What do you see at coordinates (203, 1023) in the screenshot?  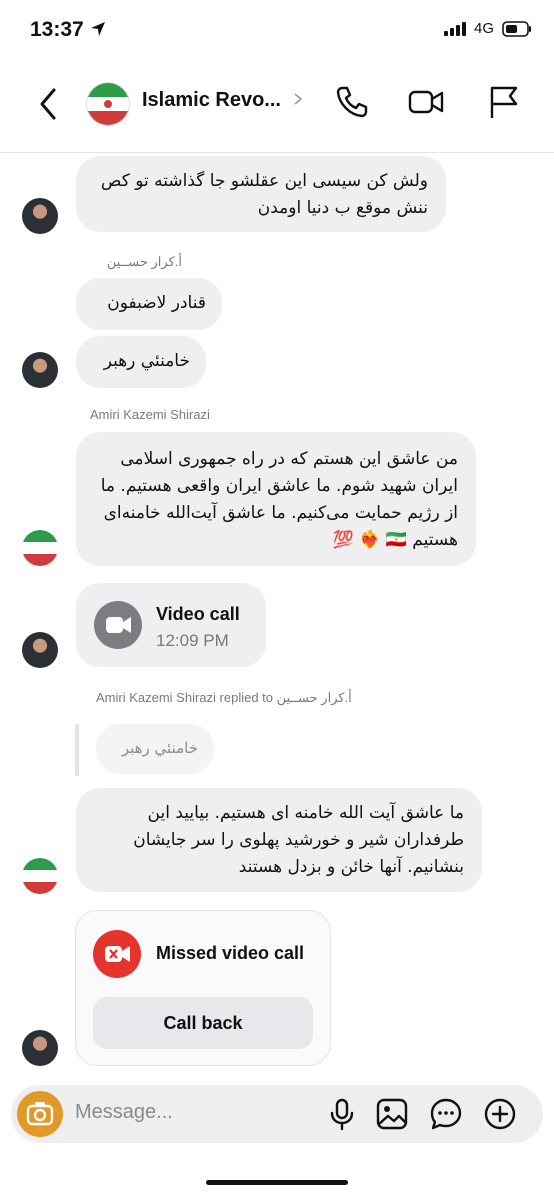 I see `call-back-button: Call back` at bounding box center [203, 1023].